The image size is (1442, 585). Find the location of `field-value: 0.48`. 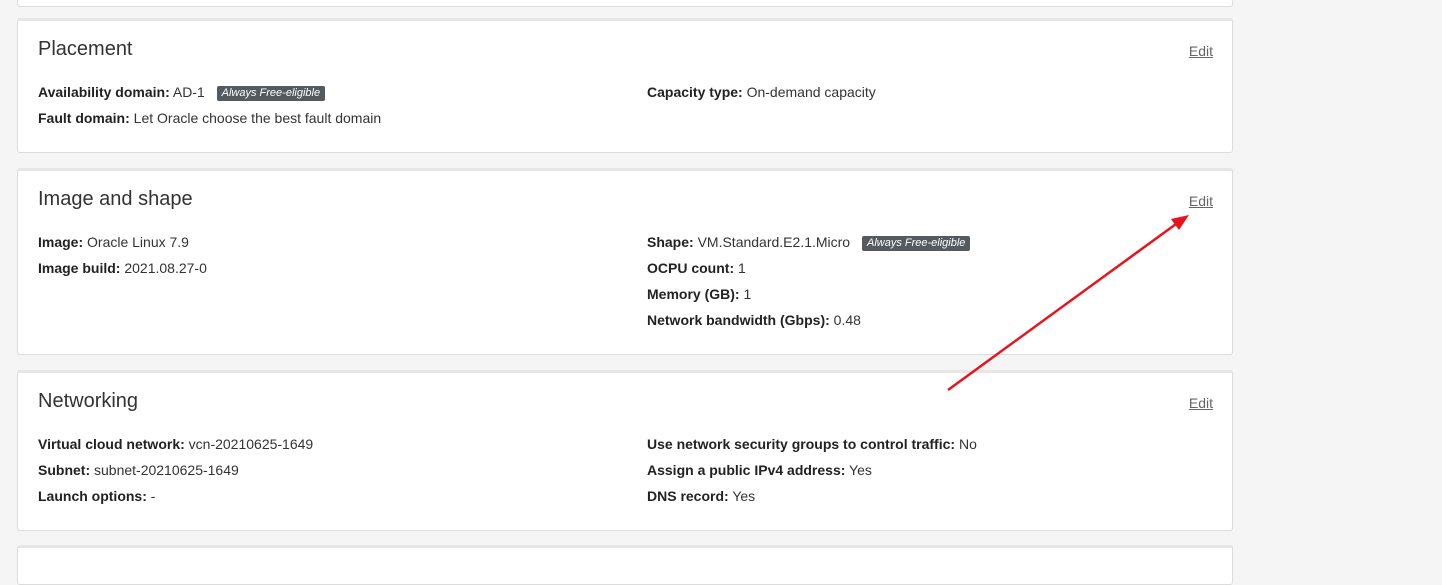

field-value: 0.48 is located at coordinates (847, 320).